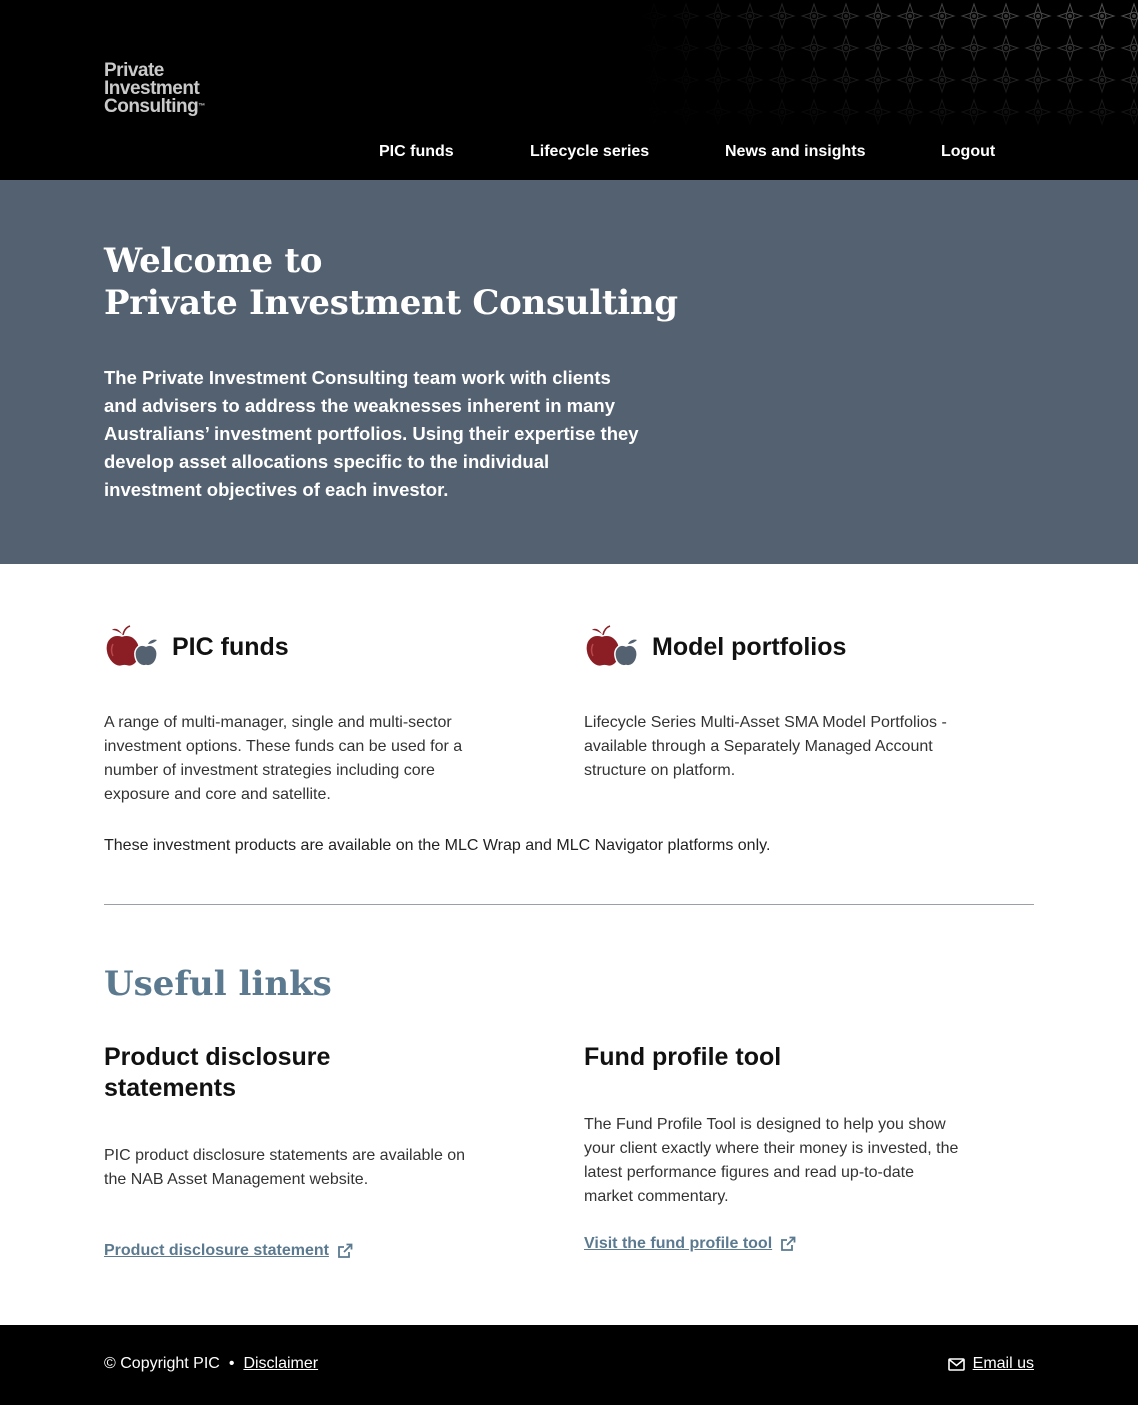 The height and width of the screenshot is (1405, 1138). Describe the element at coordinates (569, 1365) in the screenshot. I see `site-footer: © Copyright PIC • Disclaimer Email us` at that location.